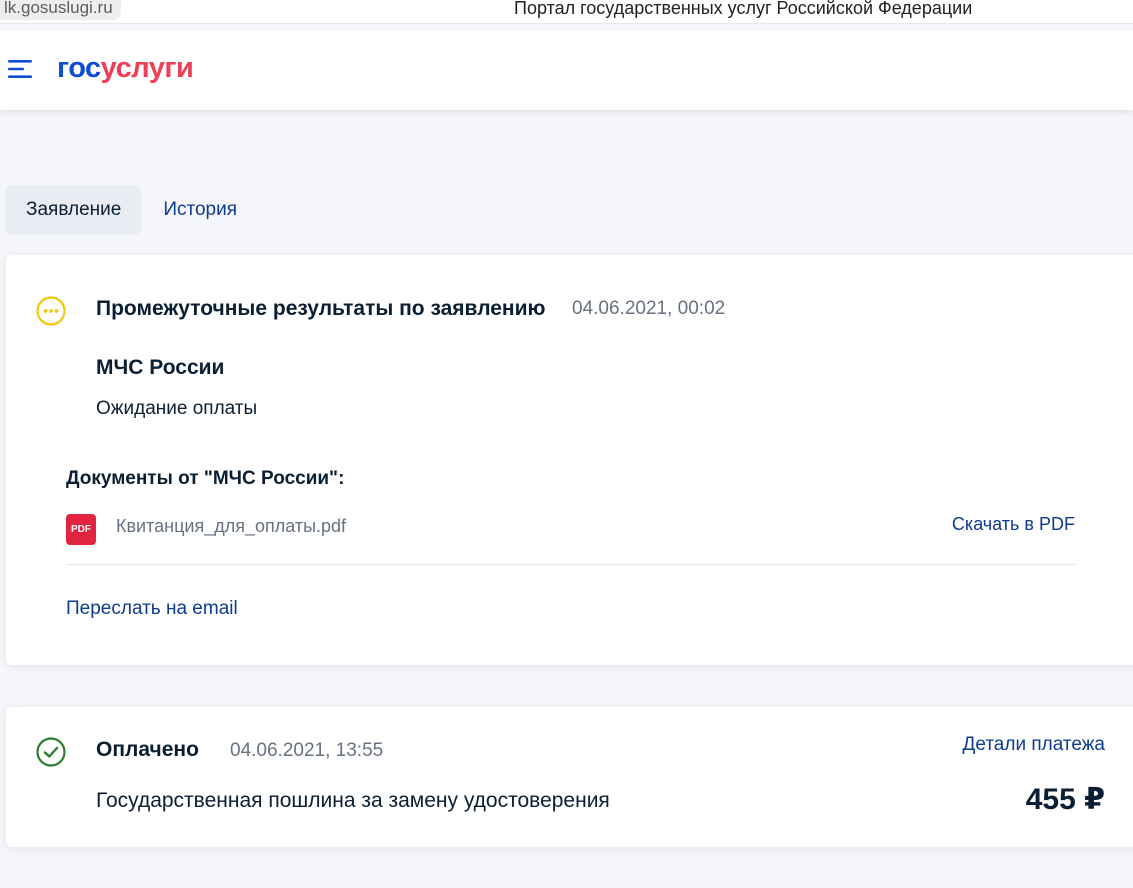  Describe the element at coordinates (307, 750) in the screenshot. I see `payment-date: 04.06.2021, 13:55` at that location.